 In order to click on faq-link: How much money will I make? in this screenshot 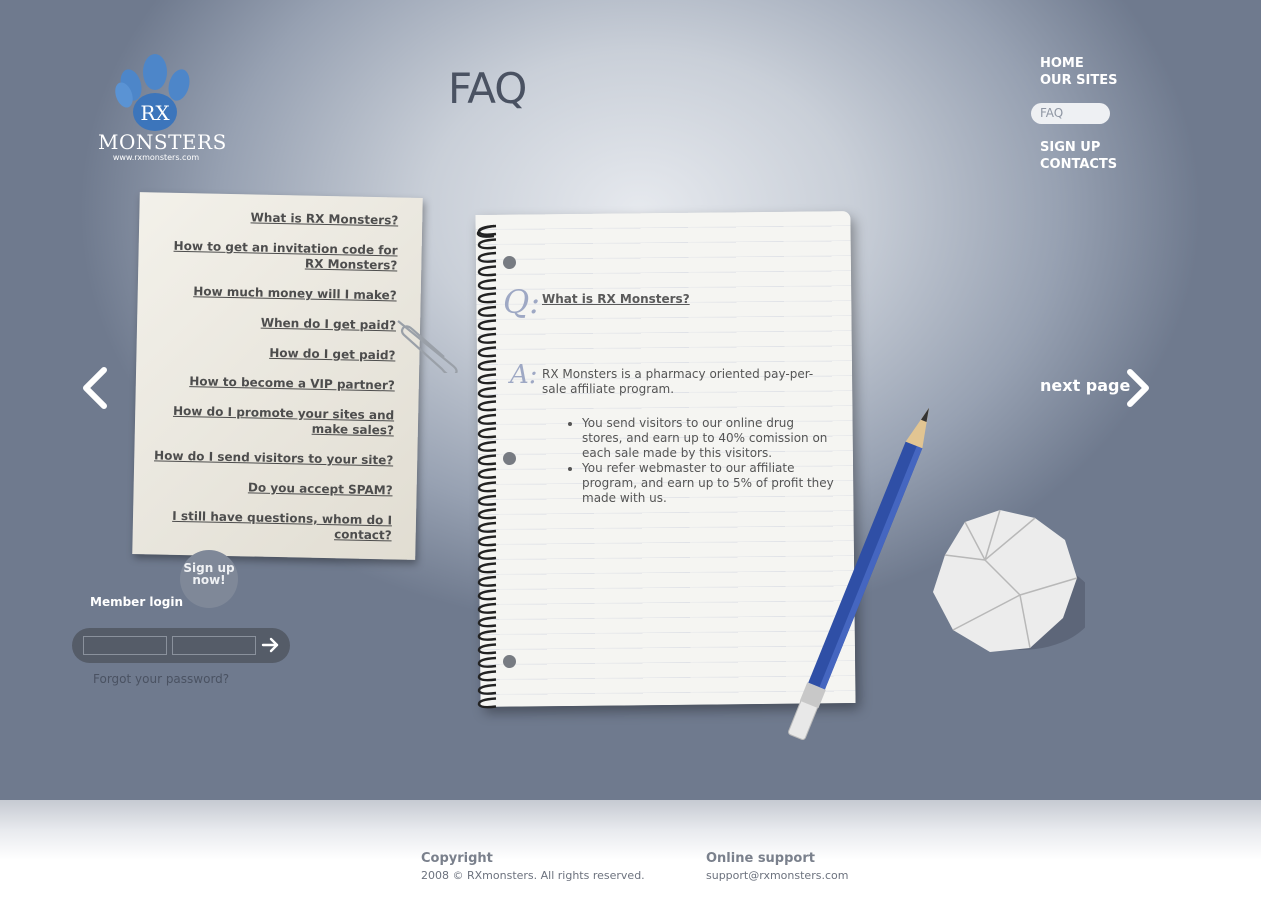, I will do `click(277, 293)`.